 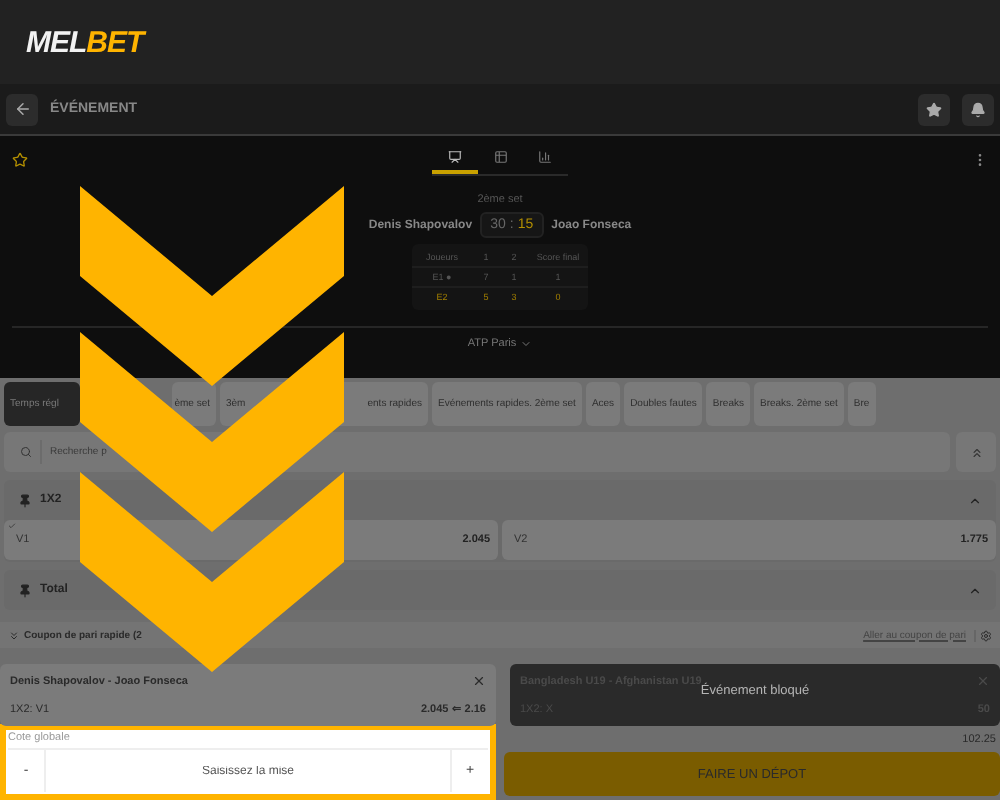 I want to click on chevrons-up-icon, so click(x=976, y=452).